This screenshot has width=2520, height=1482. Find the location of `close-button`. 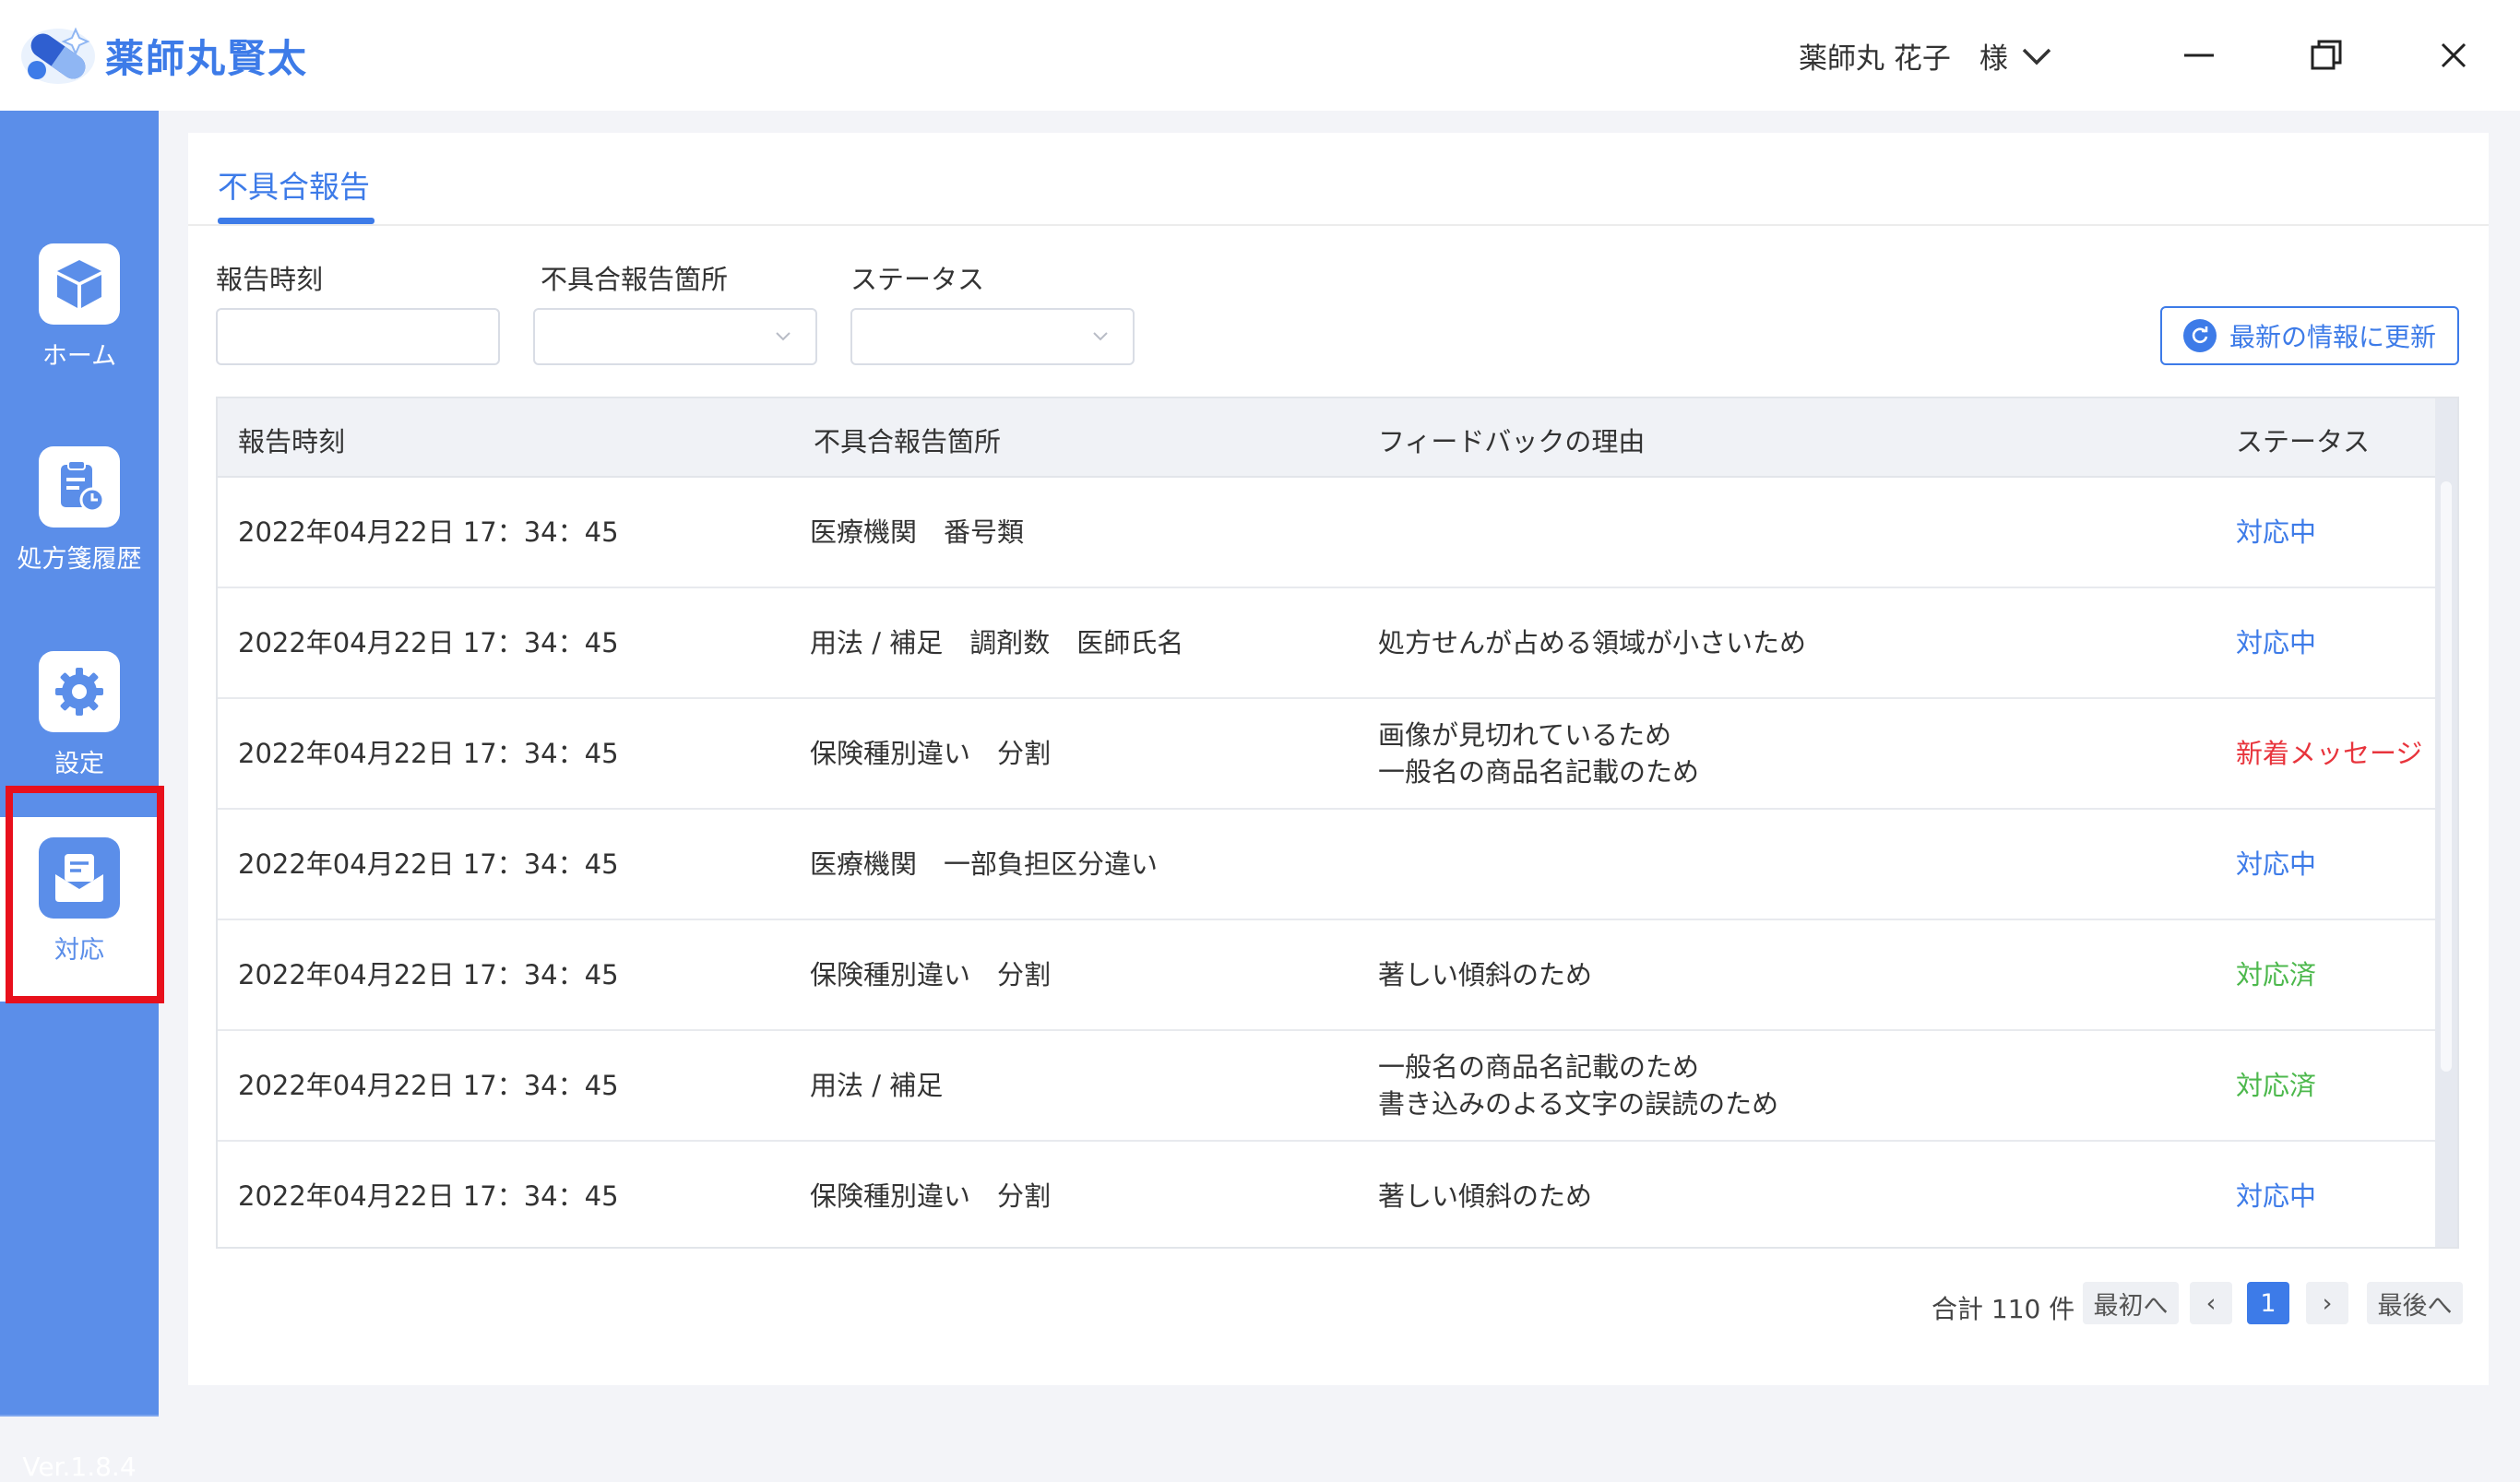

close-button is located at coordinates (2453, 55).